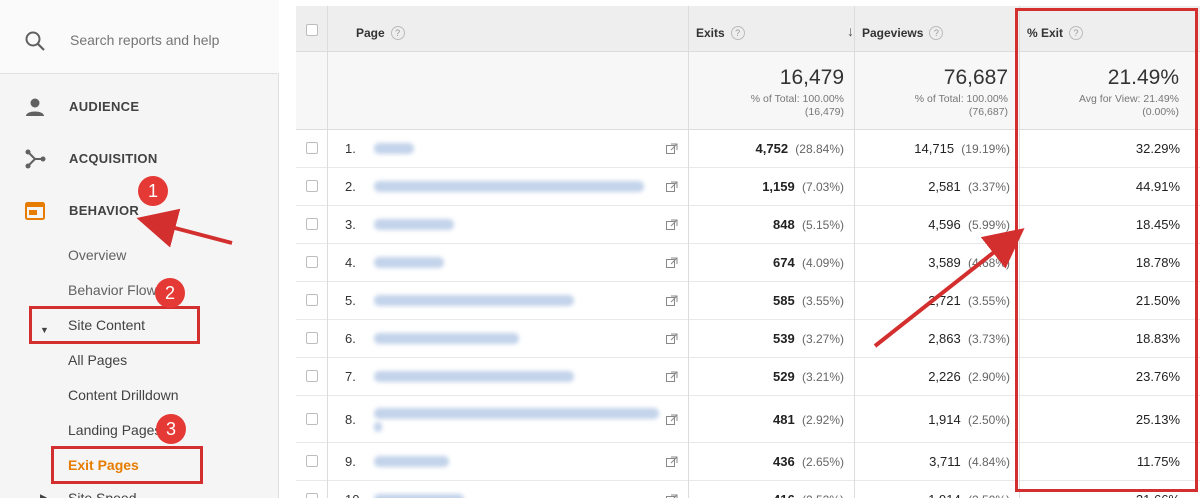 The height and width of the screenshot is (498, 1200). Describe the element at coordinates (153, 191) in the screenshot. I see `step-badge-1: 1` at that location.